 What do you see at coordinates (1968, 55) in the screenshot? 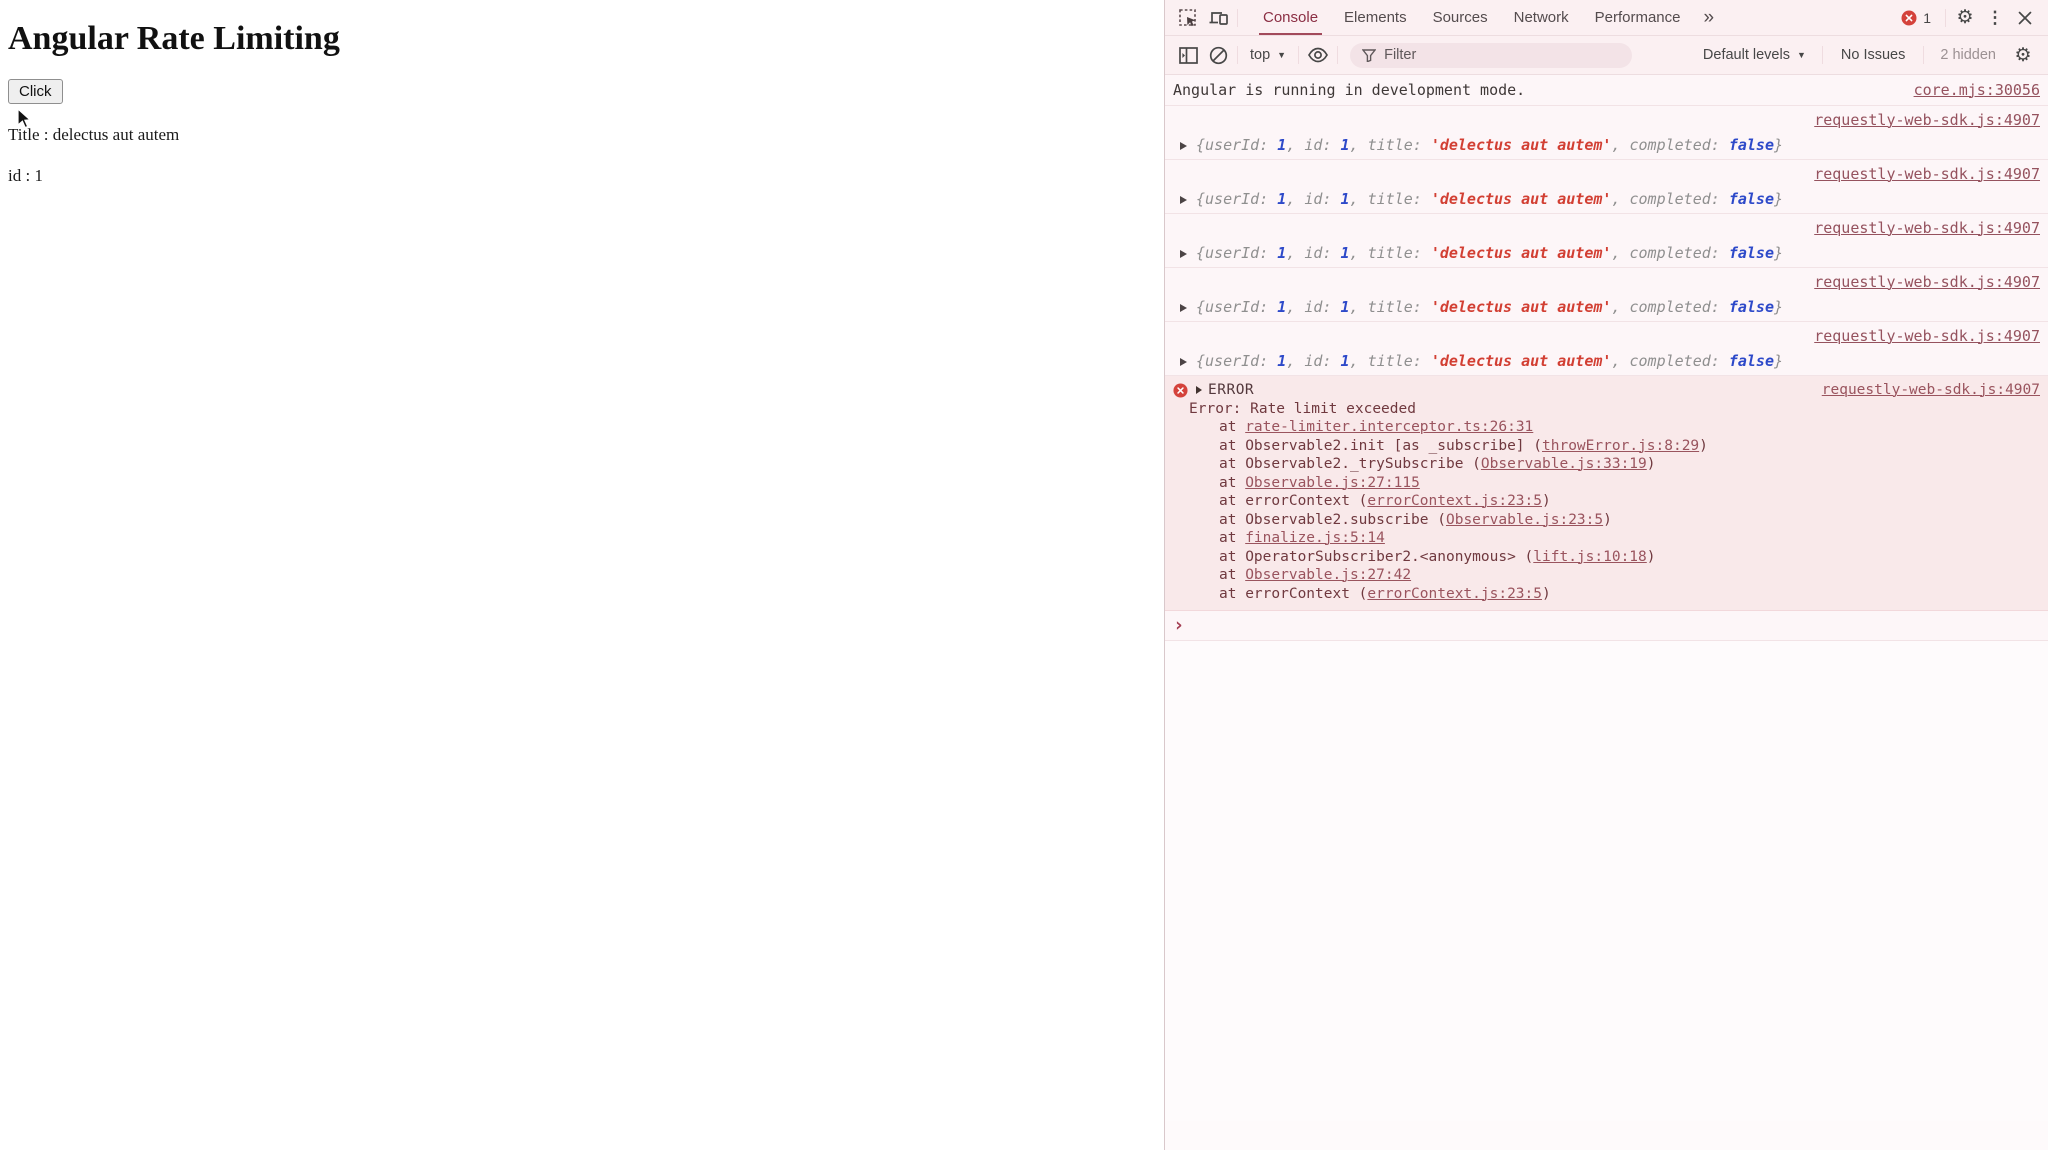
I see `hidden-messages-count: 2 hidden` at bounding box center [1968, 55].